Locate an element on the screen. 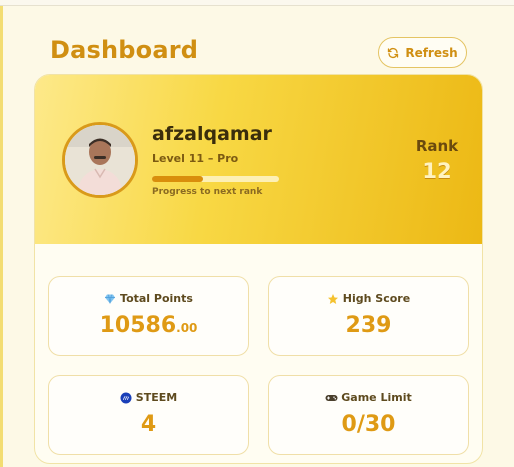  gamepad-icon is located at coordinates (331, 398).